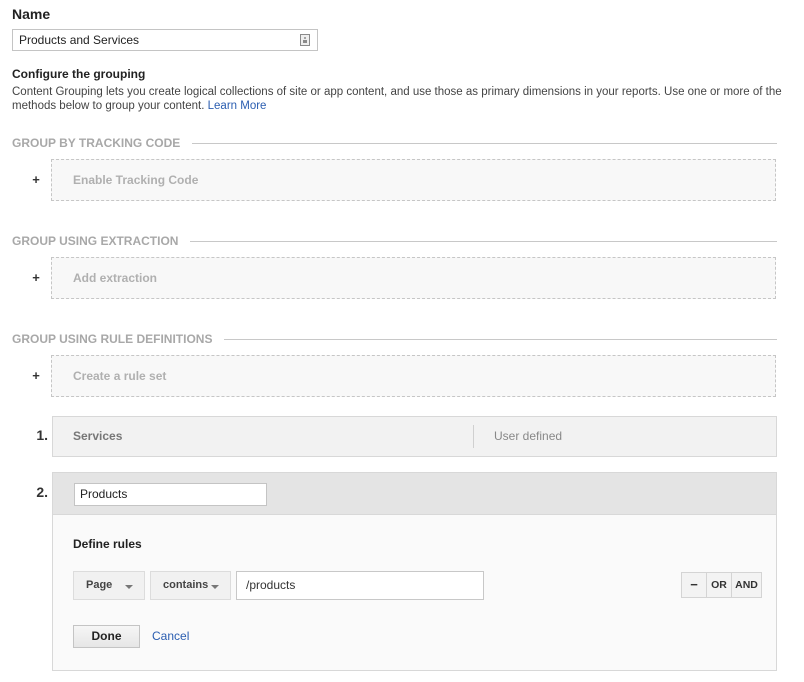 The width and height of the screenshot is (804, 682). I want to click on rule-set-header: Products, so click(414, 494).